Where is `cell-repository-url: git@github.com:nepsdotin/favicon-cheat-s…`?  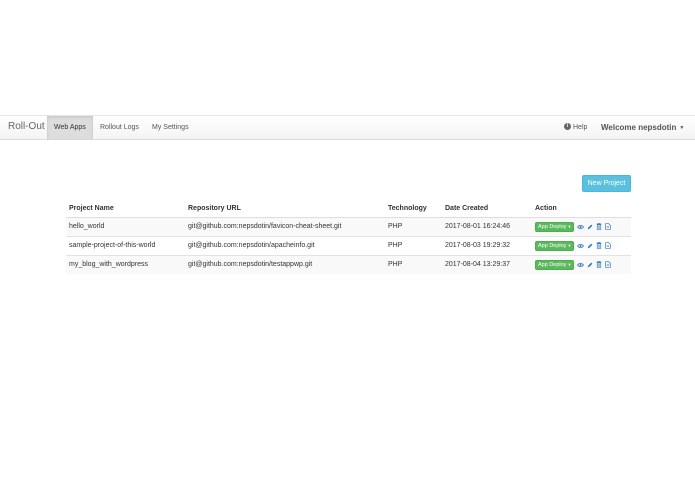
cell-repository-url: git@github.com:nepsdotin/favicon-cheat-s… is located at coordinates (285, 226).